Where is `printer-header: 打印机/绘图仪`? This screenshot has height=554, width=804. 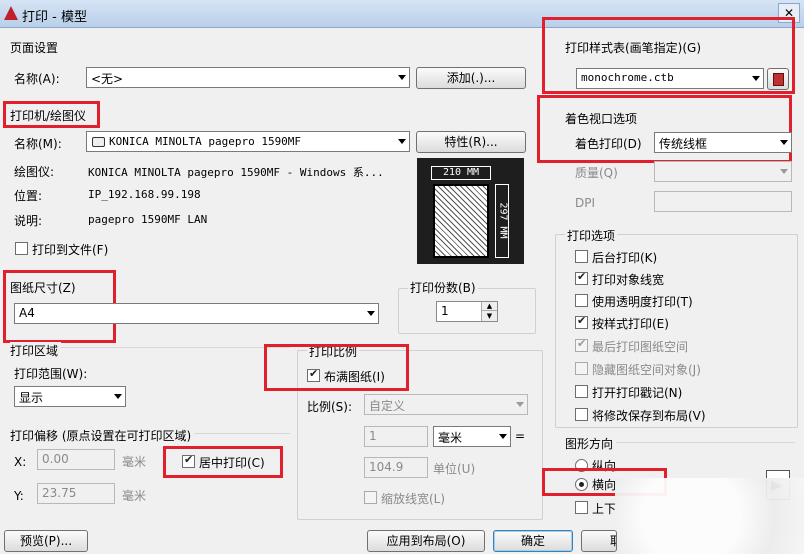
printer-header: 打印机/绘图仪 is located at coordinates (48, 116).